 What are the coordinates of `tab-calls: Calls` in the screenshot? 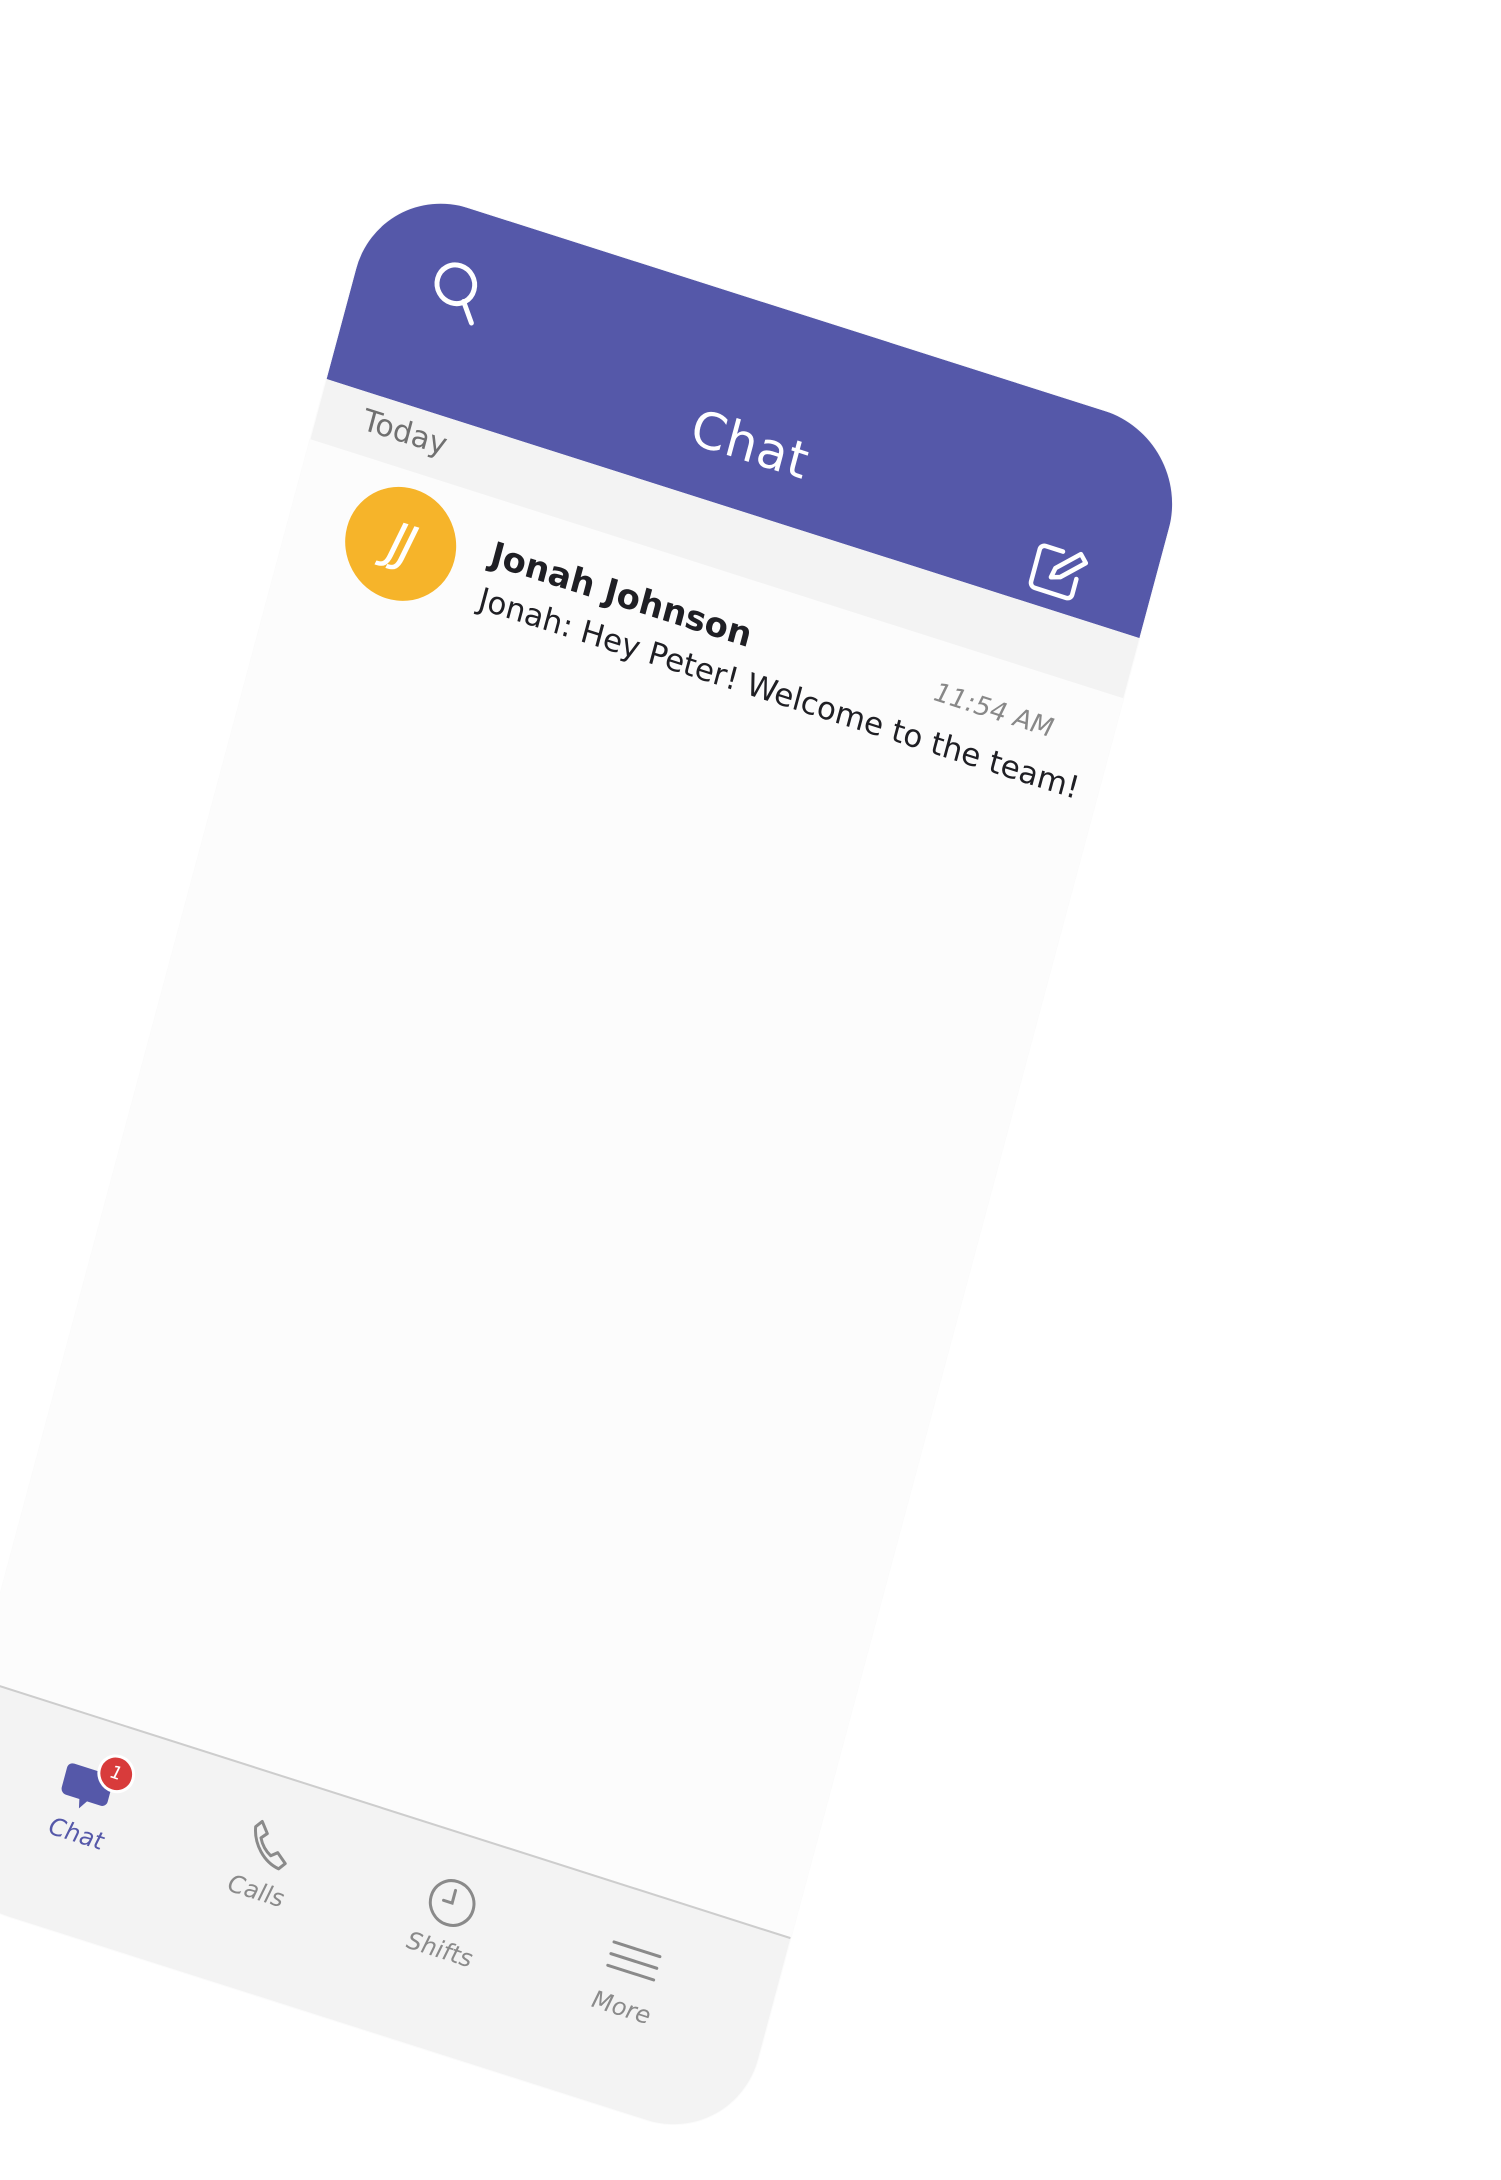 It's located at (260, 1876).